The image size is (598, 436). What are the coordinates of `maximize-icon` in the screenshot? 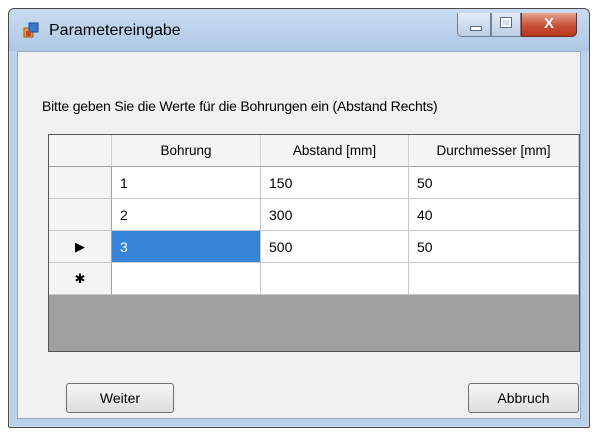 It's located at (506, 22).